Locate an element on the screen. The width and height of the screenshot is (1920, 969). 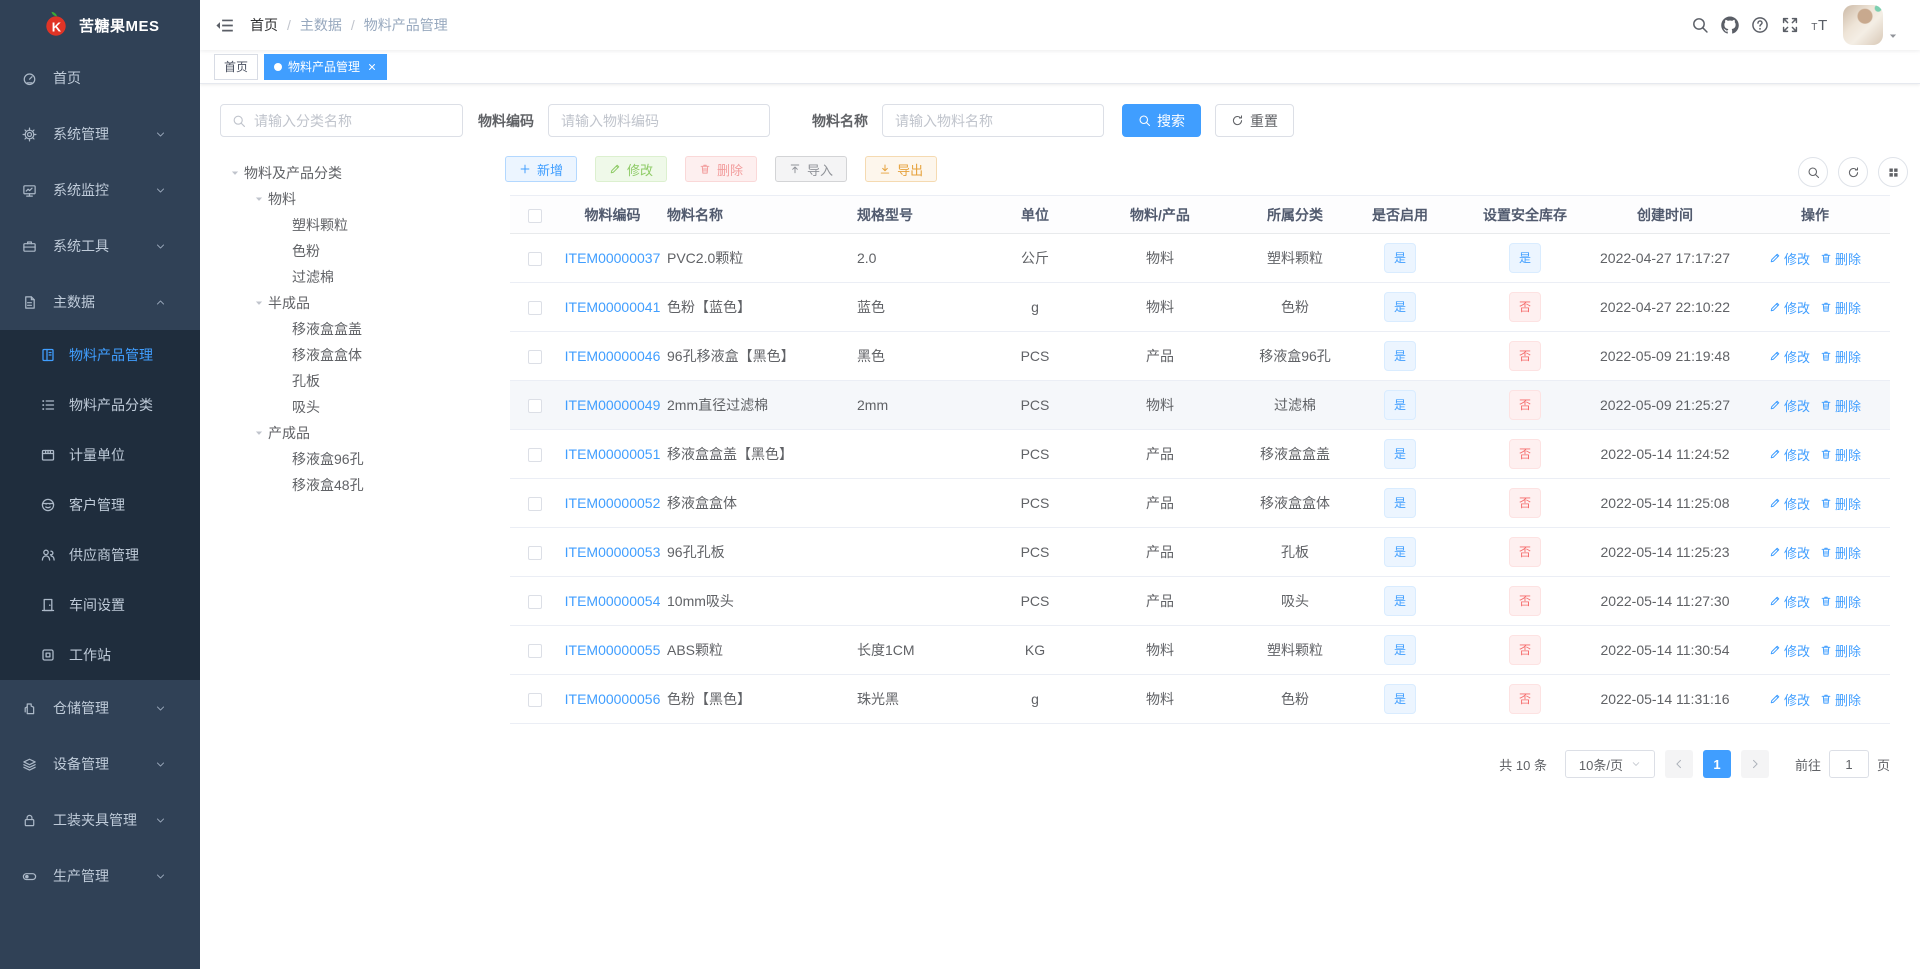
sidebar-item-warehouse: 仓储管理 is located at coordinates (100, 708).